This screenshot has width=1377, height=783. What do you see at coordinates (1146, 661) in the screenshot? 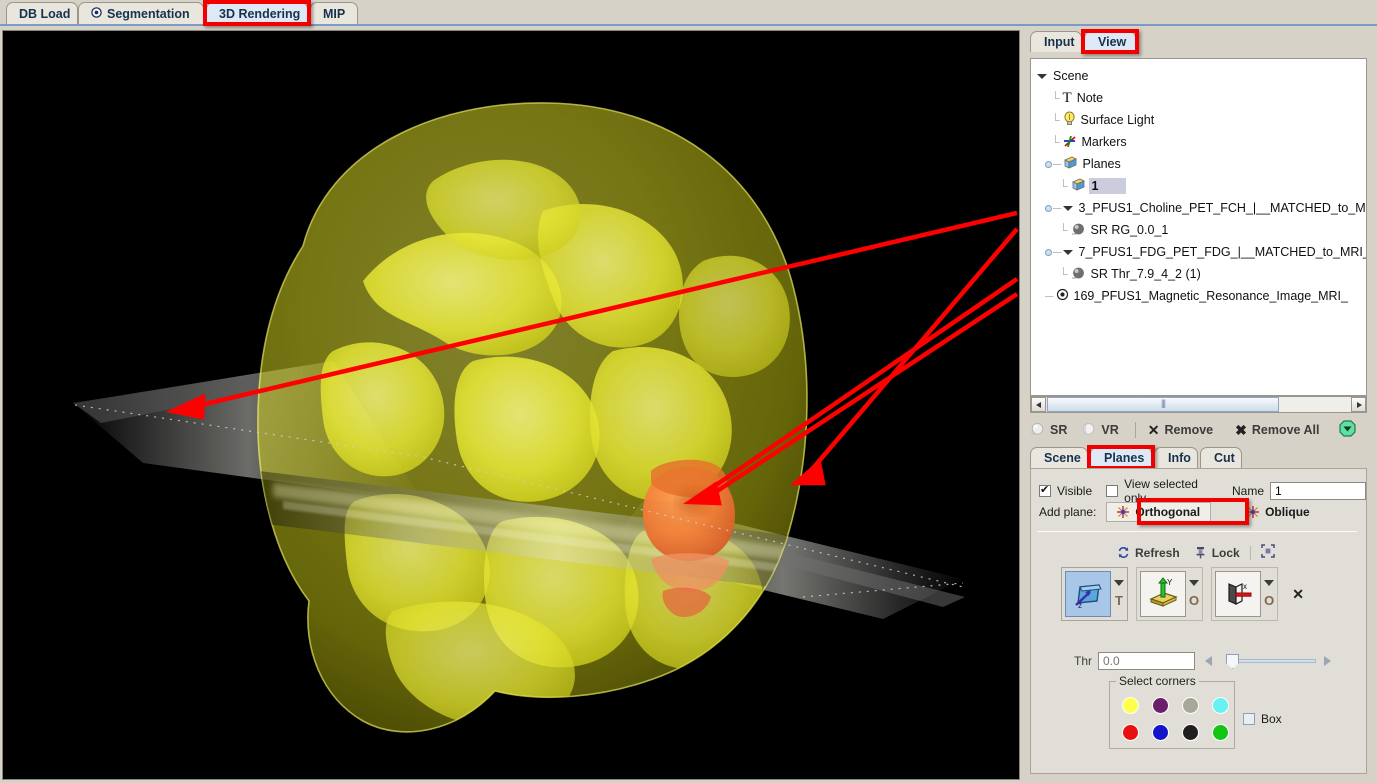
I see `thr-input` at bounding box center [1146, 661].